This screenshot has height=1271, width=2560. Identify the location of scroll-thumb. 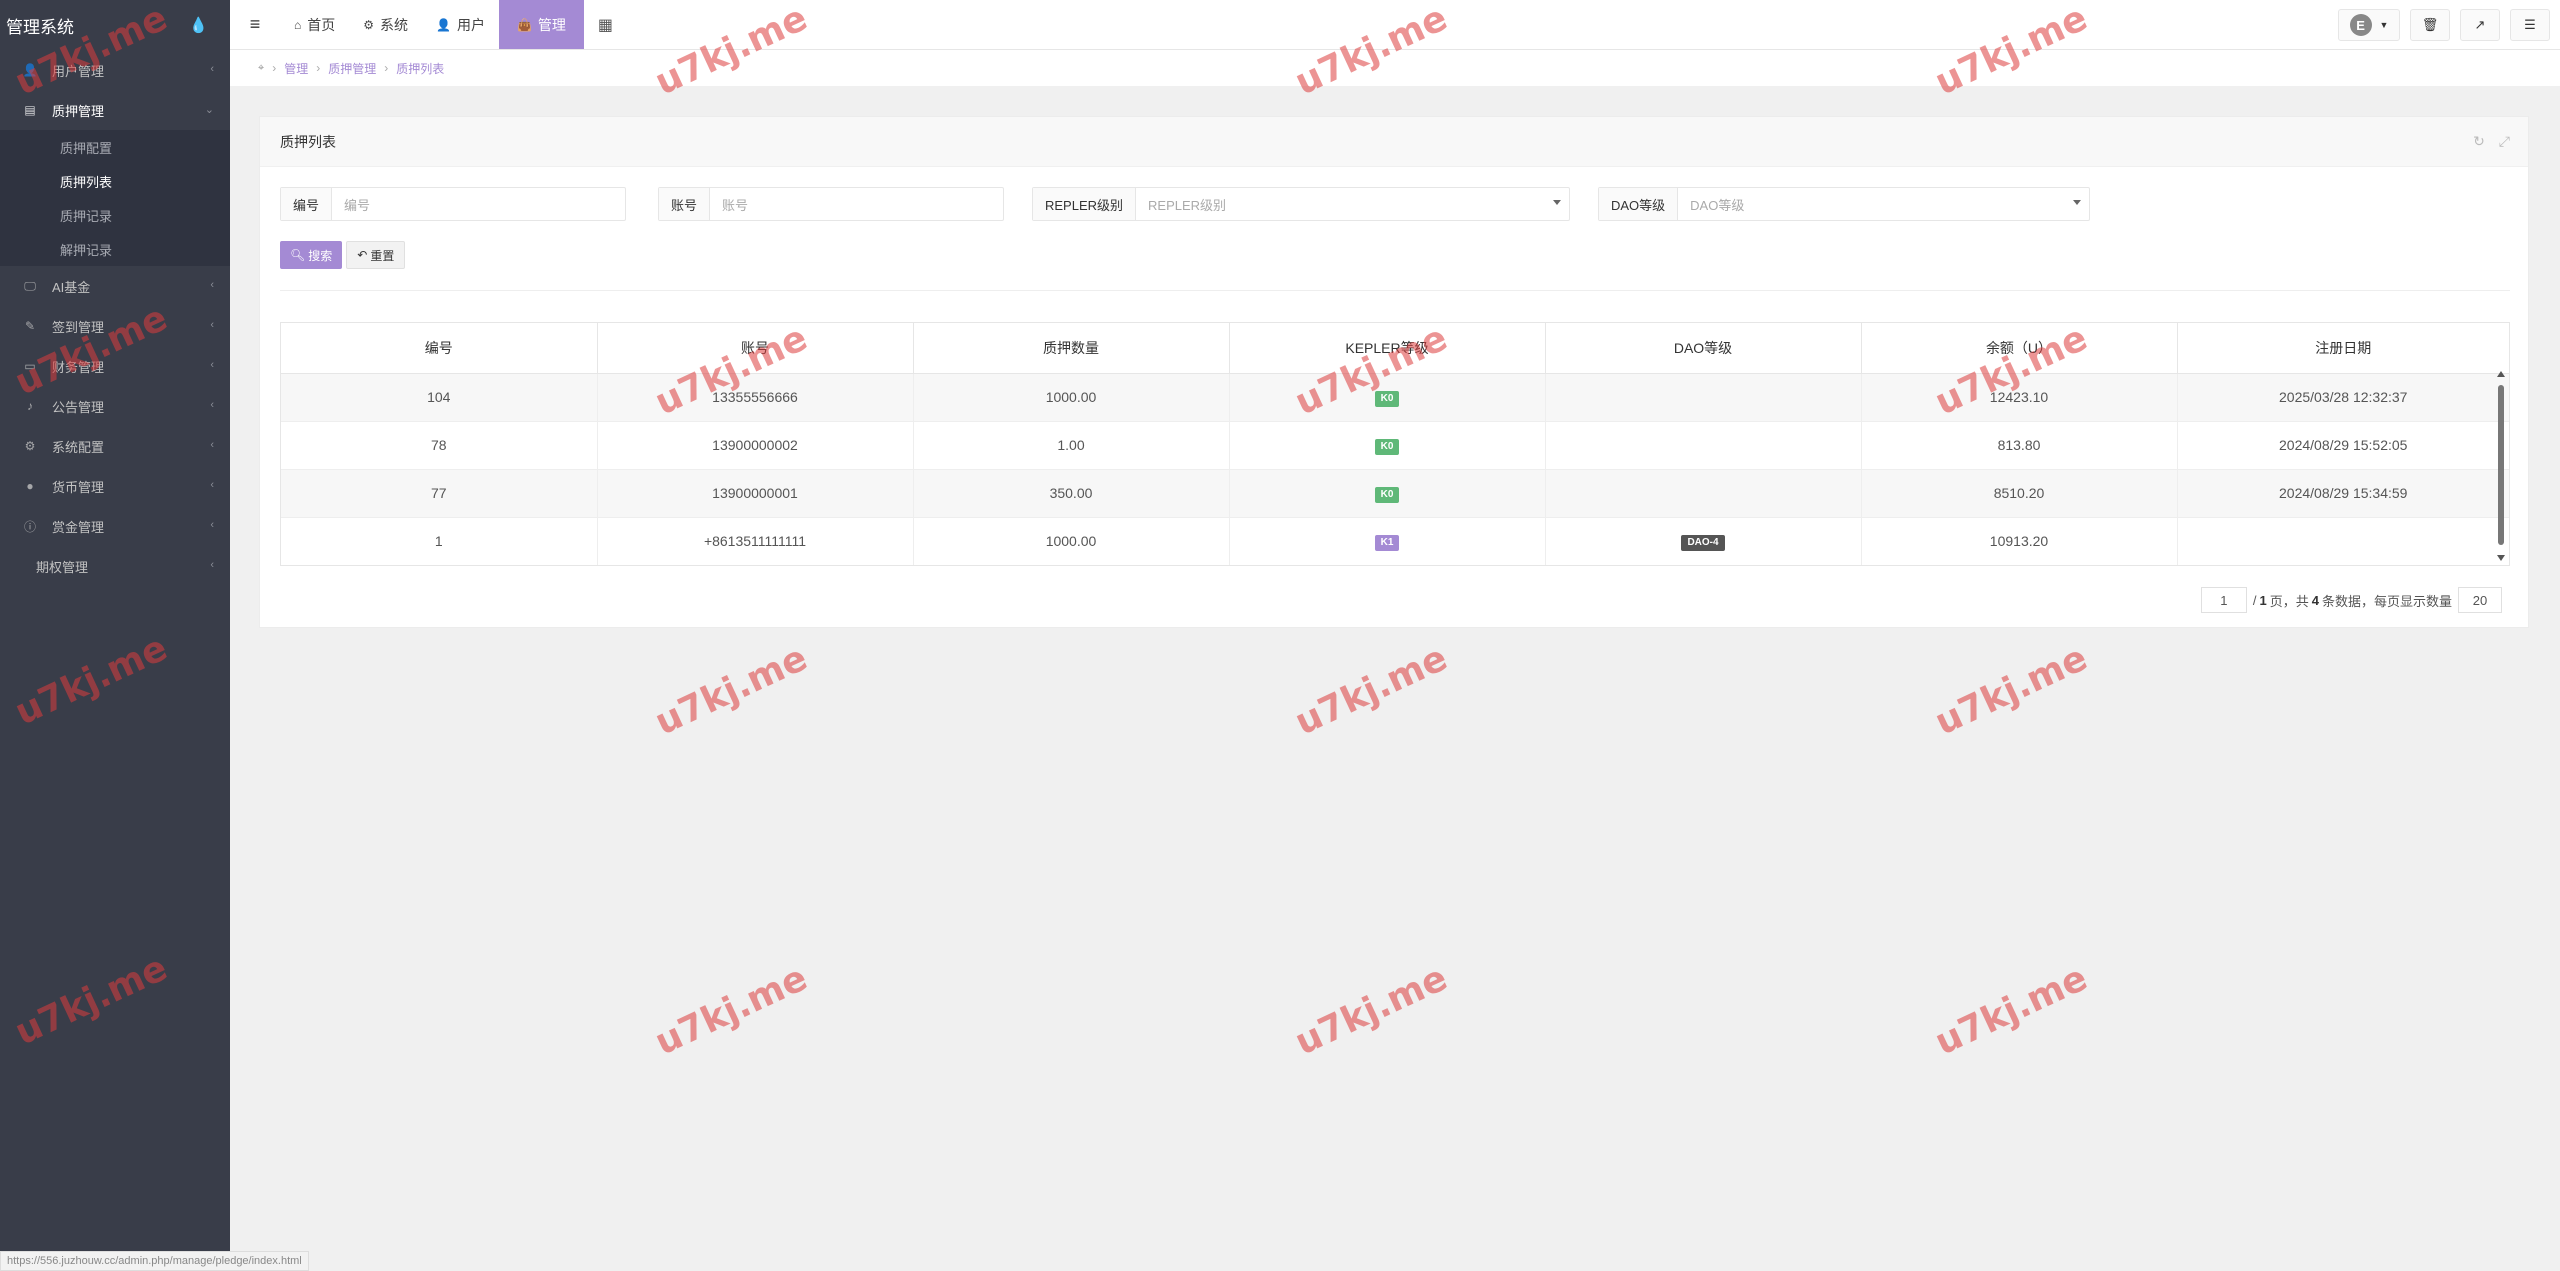
(2501, 465).